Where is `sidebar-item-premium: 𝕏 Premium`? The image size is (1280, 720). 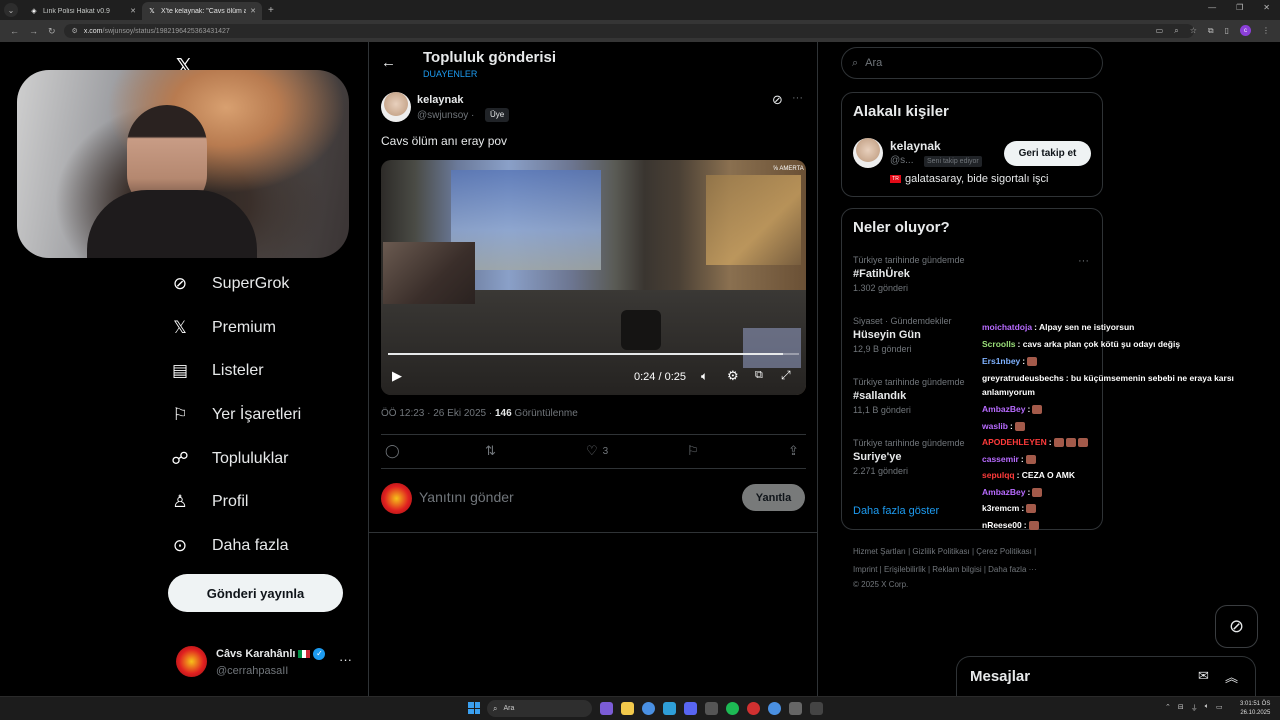
sidebar-item-premium: 𝕏 Premium is located at coordinates (223, 328).